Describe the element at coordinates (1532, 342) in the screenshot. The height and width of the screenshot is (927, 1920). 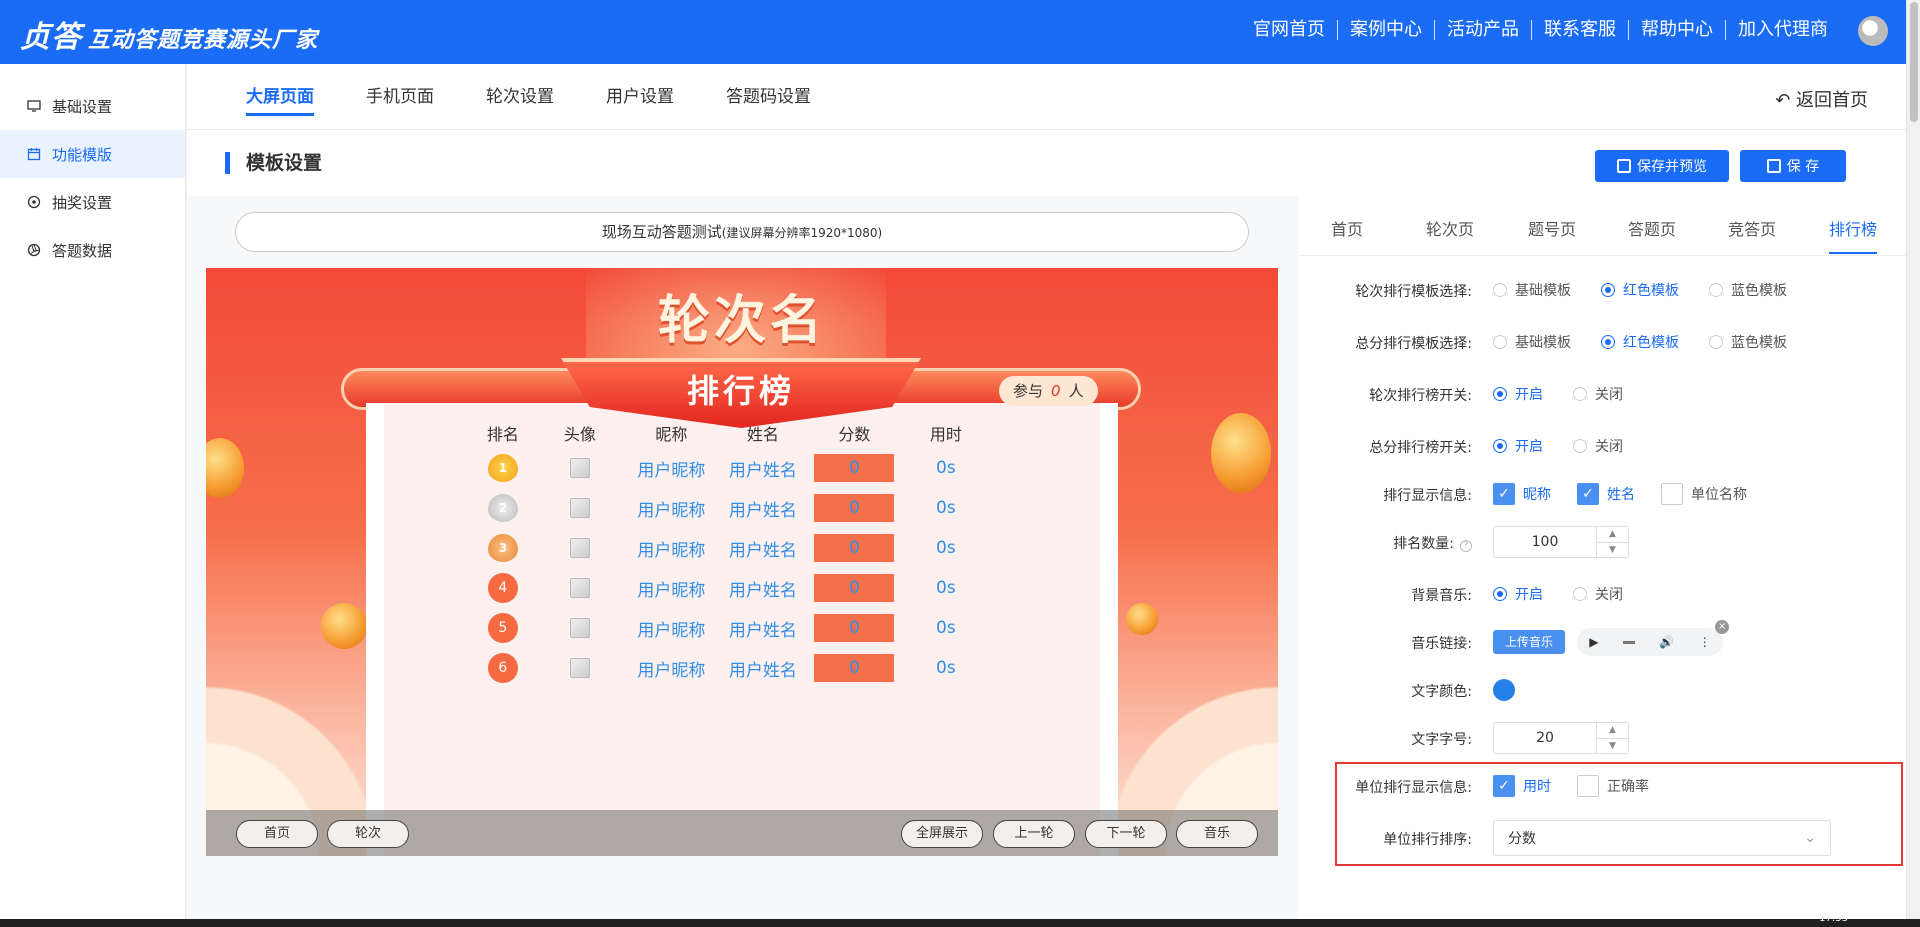
I see `total-template-basic-radio: 基础模板` at that location.